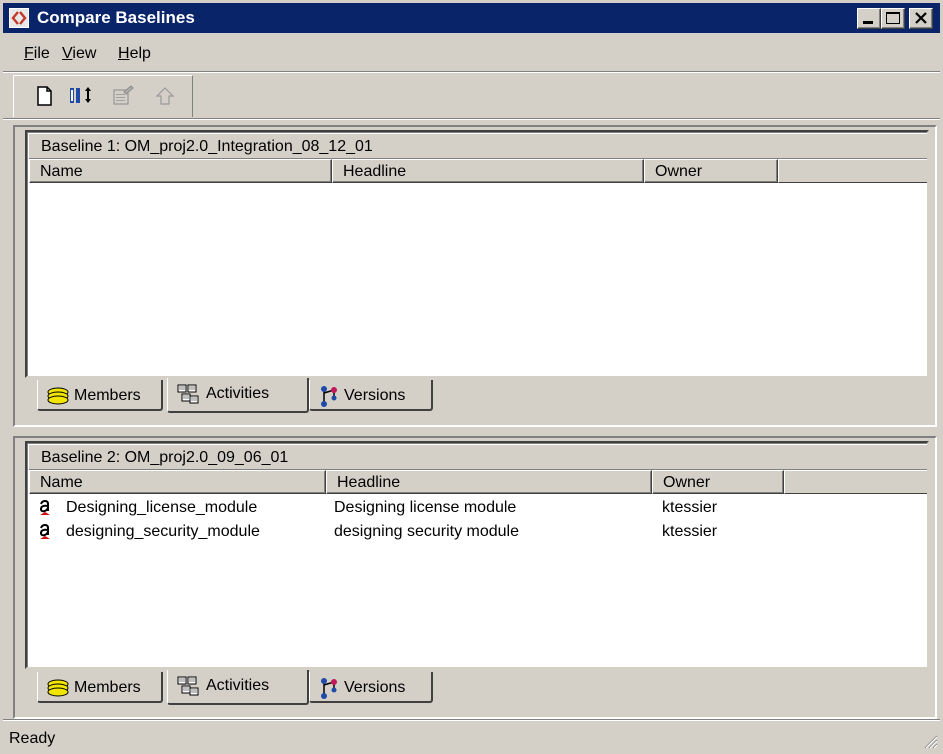 The height and width of the screenshot is (754, 943). I want to click on cell-name: Designing_license_module, so click(162, 507).